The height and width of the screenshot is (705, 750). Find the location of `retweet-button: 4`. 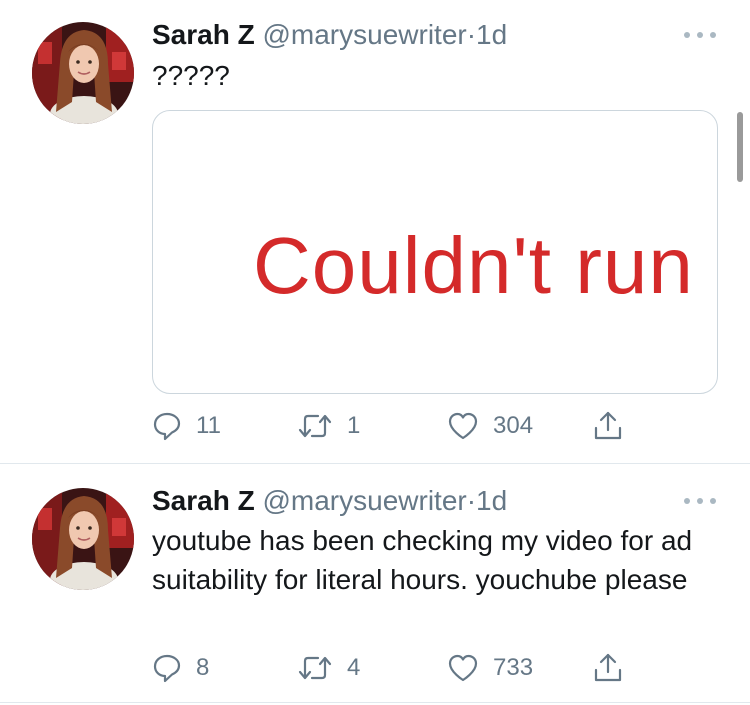

retweet-button: 4 is located at coordinates (328, 668).